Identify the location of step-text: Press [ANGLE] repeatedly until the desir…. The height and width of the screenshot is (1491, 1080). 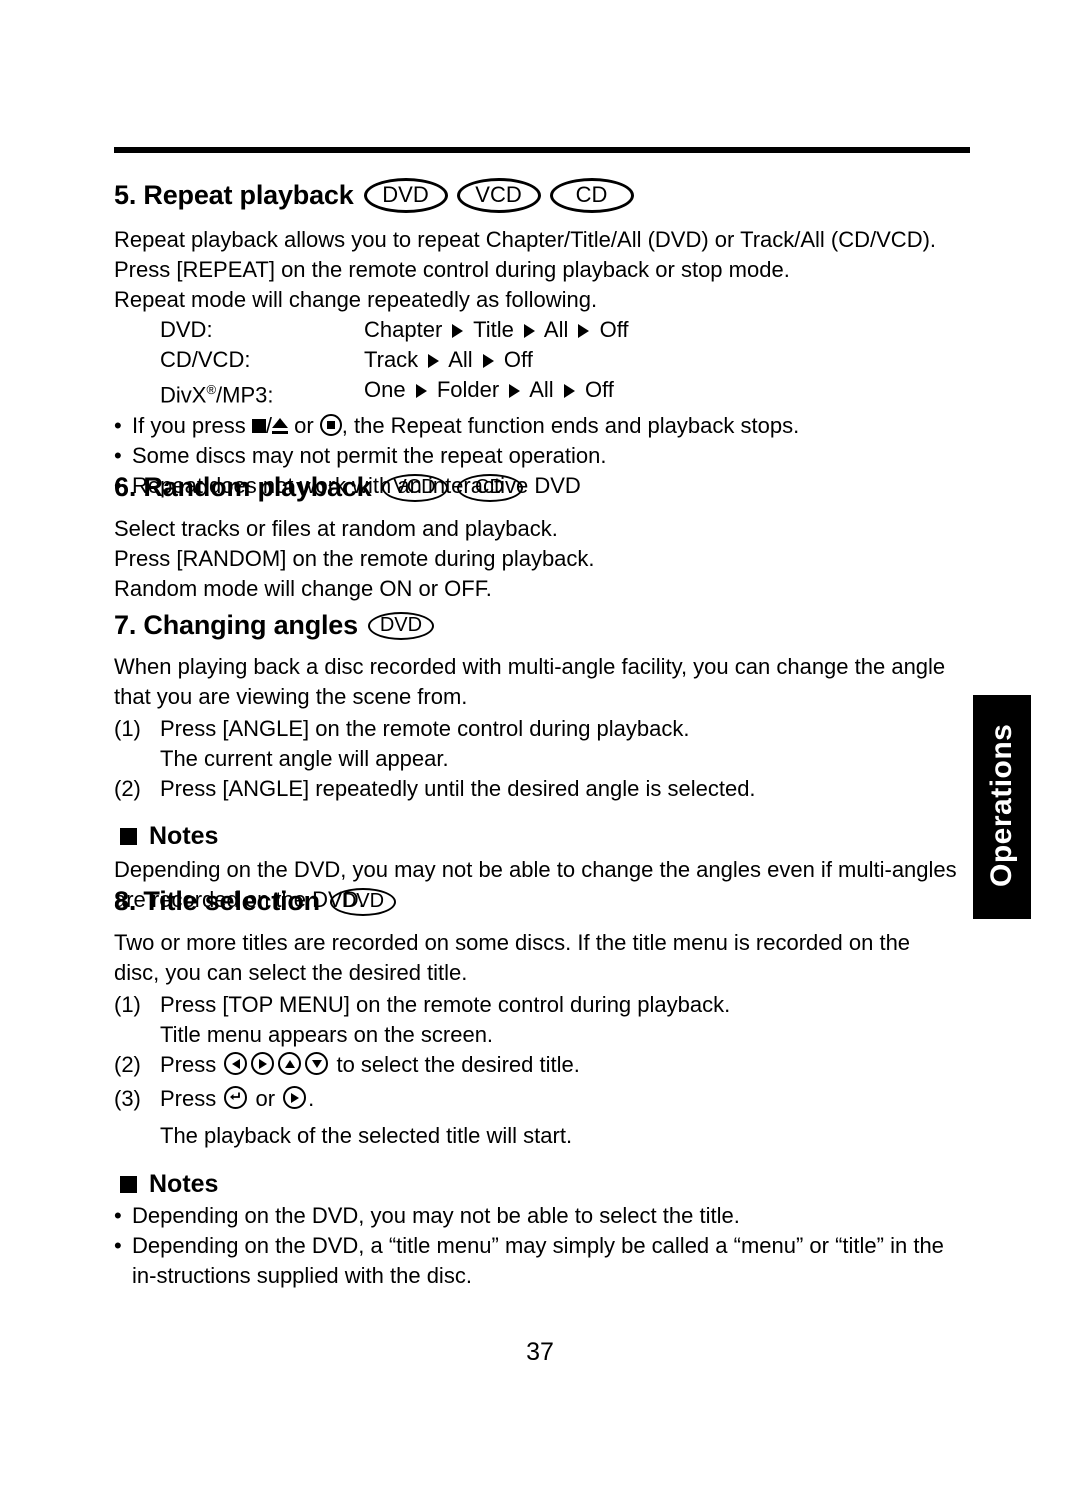
(458, 788).